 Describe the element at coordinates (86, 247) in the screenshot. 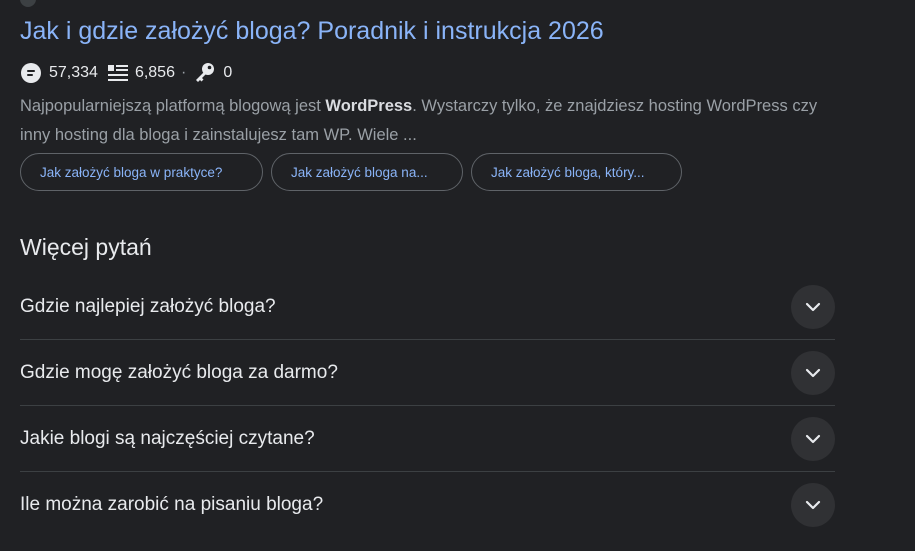

I see `more-questions-title: Więcej pytań` at that location.